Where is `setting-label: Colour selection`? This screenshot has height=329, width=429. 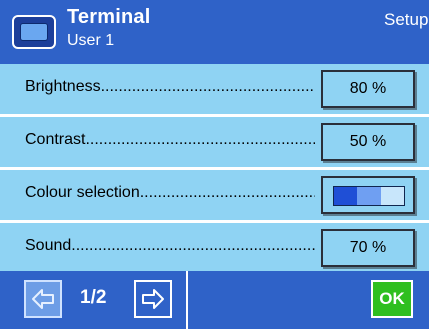 setting-label: Colour selection is located at coordinates (82, 192).